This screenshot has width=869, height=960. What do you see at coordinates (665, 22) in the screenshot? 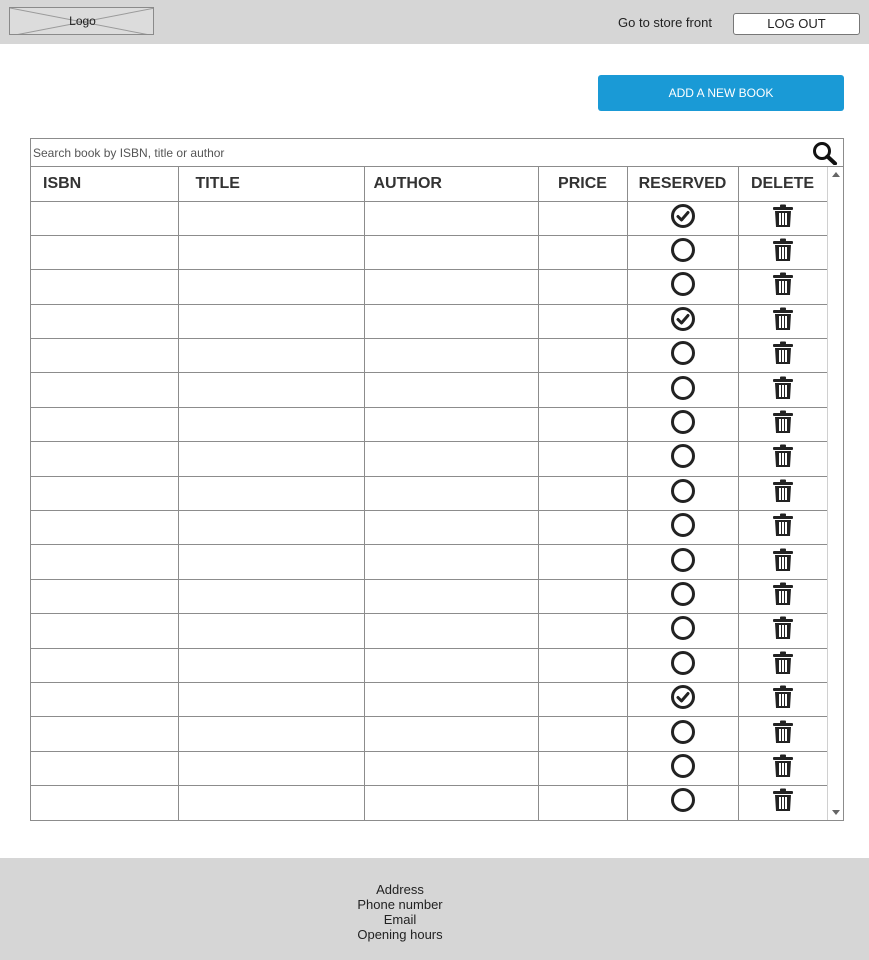
I see `store-front-link: Go to store front` at bounding box center [665, 22].